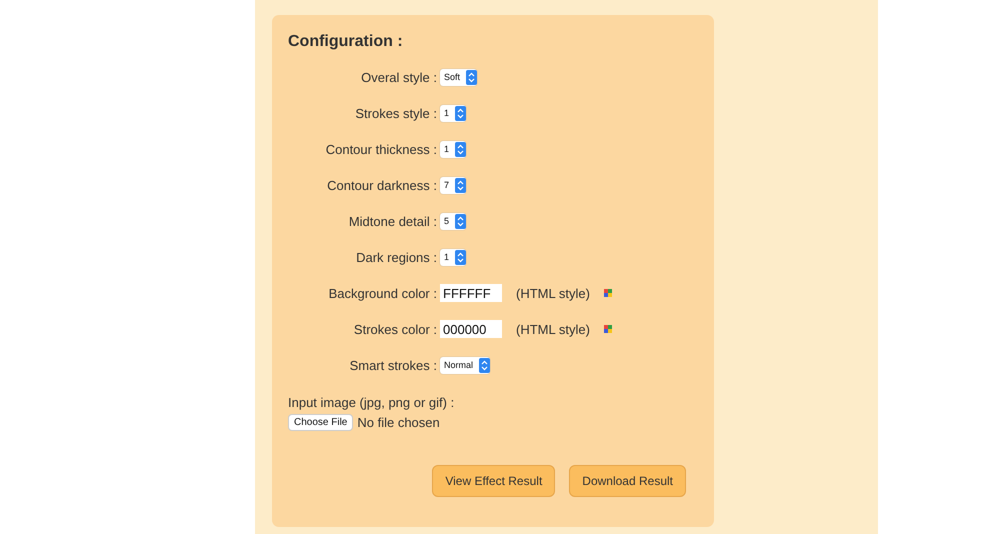 Image resolution: width=984 pixels, height=534 pixels. Describe the element at coordinates (471, 293) in the screenshot. I see `color-input-field: FFFFFF` at that location.